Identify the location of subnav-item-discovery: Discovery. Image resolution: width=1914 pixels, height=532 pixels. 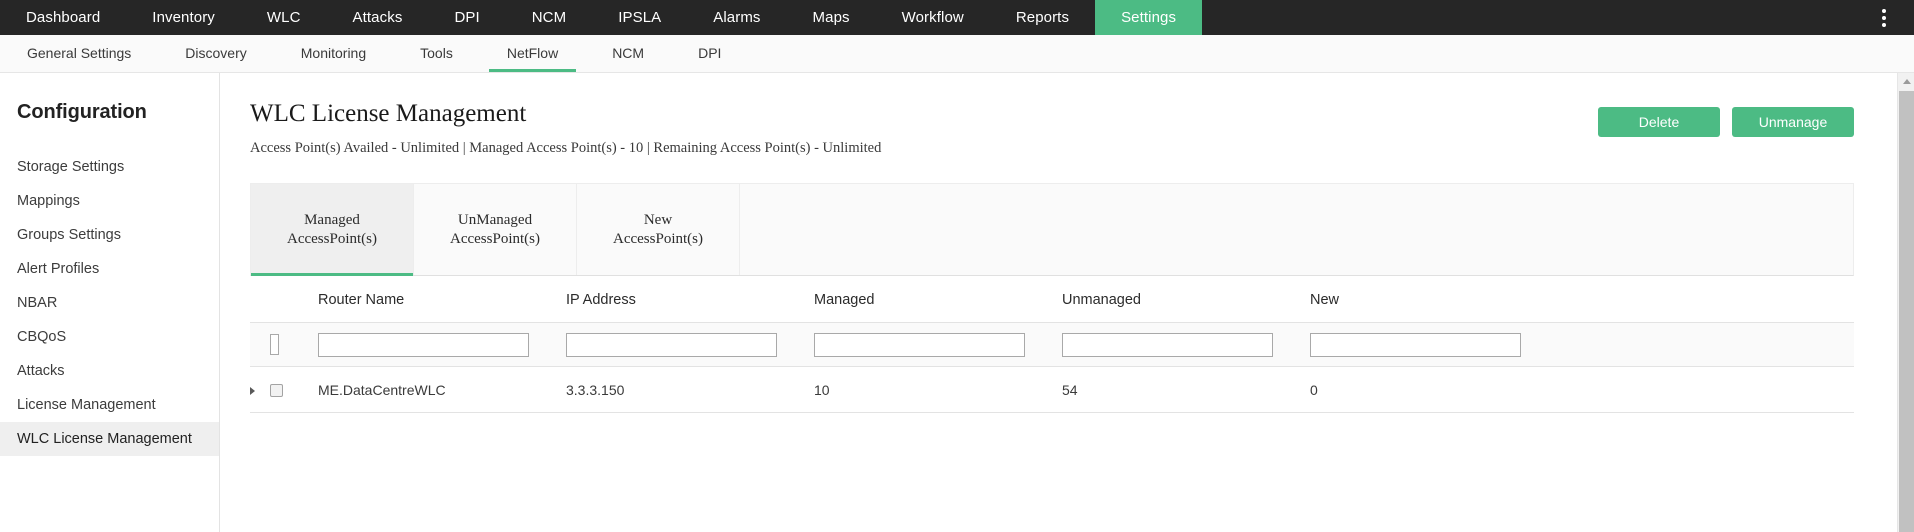
(215, 53).